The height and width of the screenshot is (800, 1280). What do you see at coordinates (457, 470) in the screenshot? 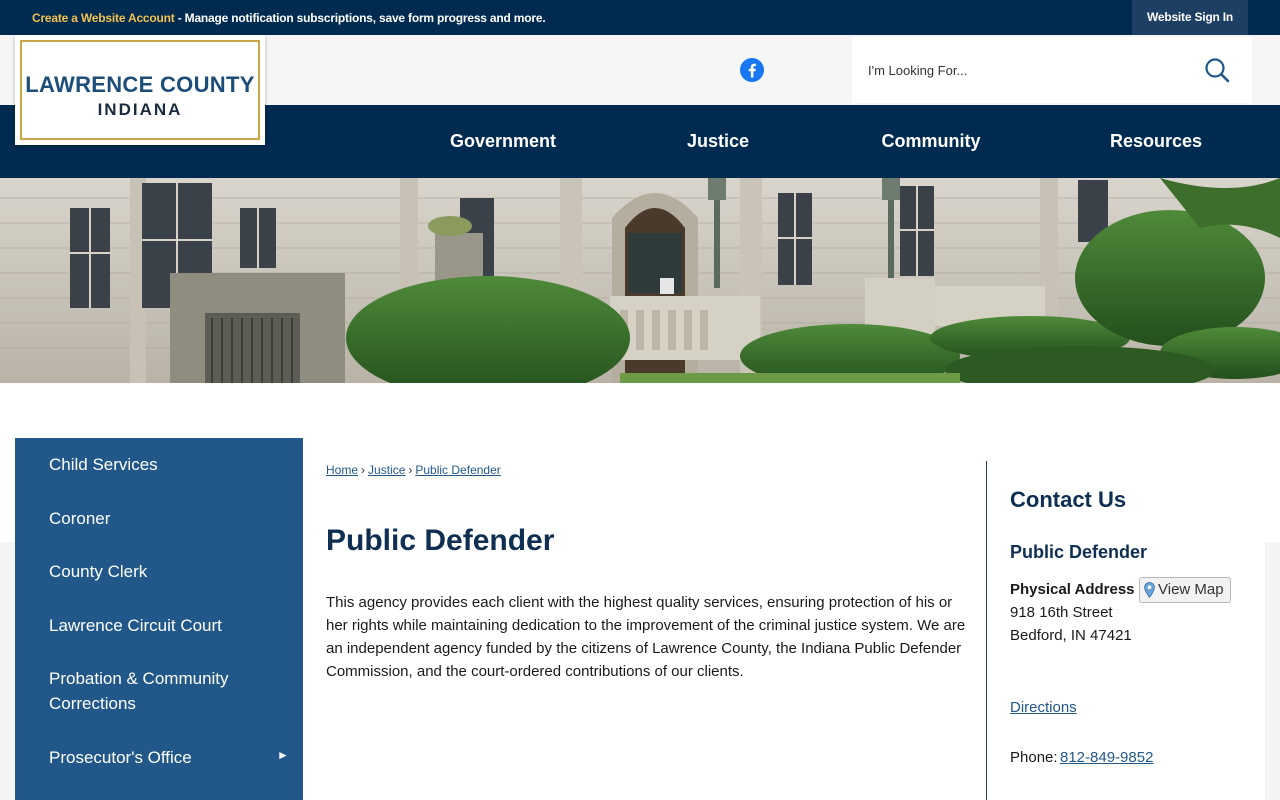
I see `breadcrumb-public-defender: Public Defender` at bounding box center [457, 470].